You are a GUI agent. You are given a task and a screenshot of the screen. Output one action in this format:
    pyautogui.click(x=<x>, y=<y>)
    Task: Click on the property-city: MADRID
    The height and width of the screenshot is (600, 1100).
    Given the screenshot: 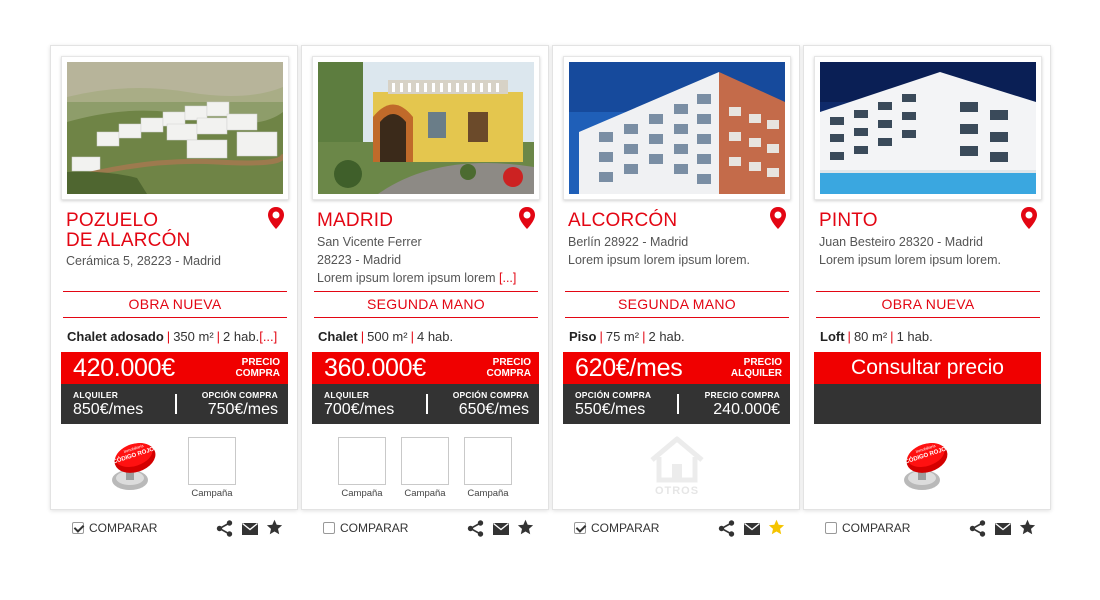 What is the action you would take?
    pyautogui.click(x=355, y=220)
    